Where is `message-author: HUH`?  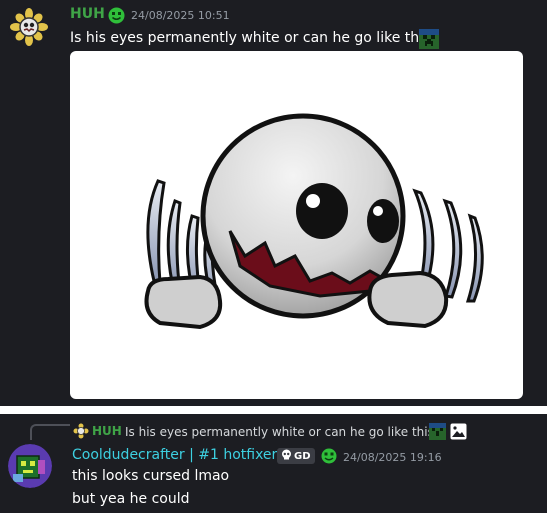
message-author: HUH is located at coordinates (87, 14).